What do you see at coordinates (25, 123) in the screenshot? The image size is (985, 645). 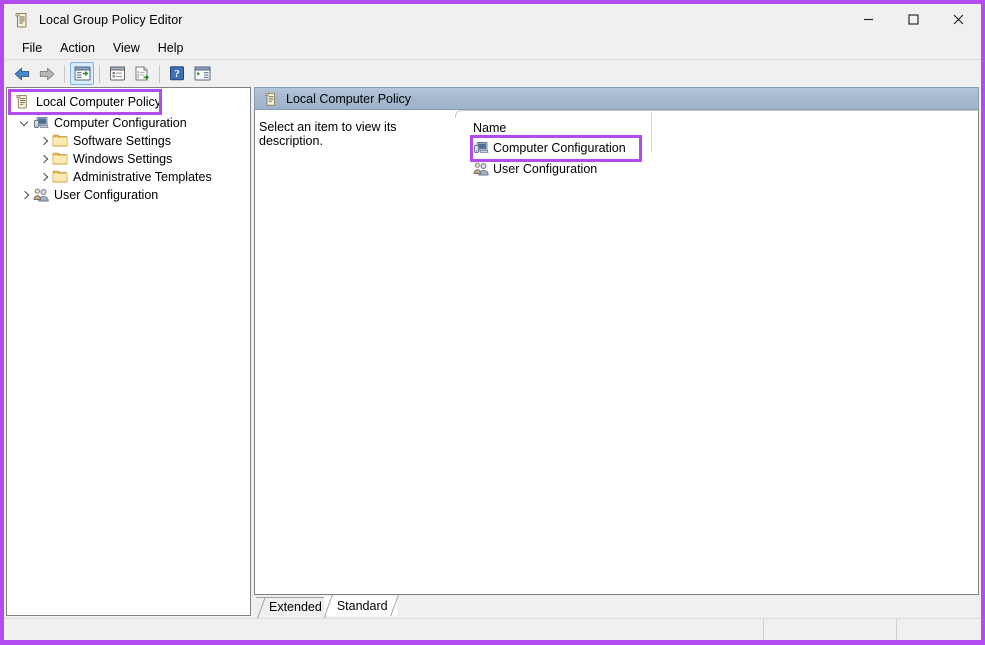 I see `chevron-down-icon` at bounding box center [25, 123].